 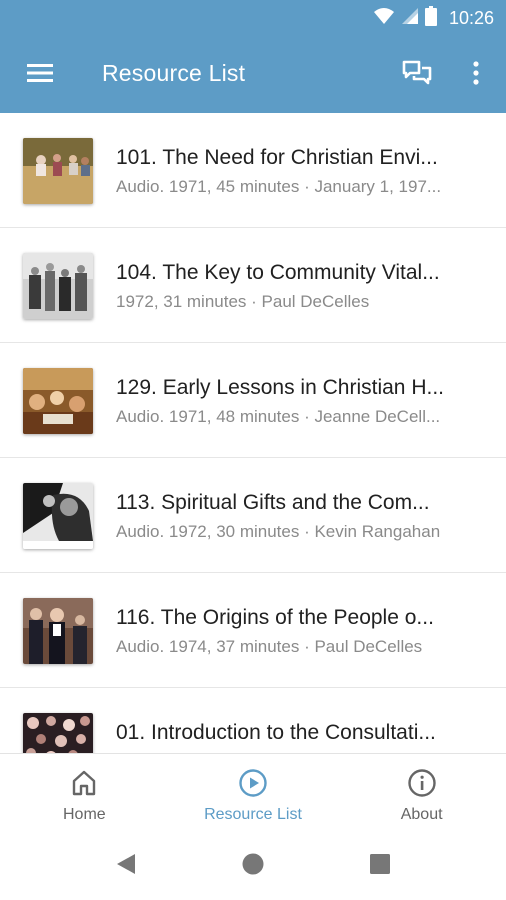 I want to click on back-icon, so click(x=126, y=866).